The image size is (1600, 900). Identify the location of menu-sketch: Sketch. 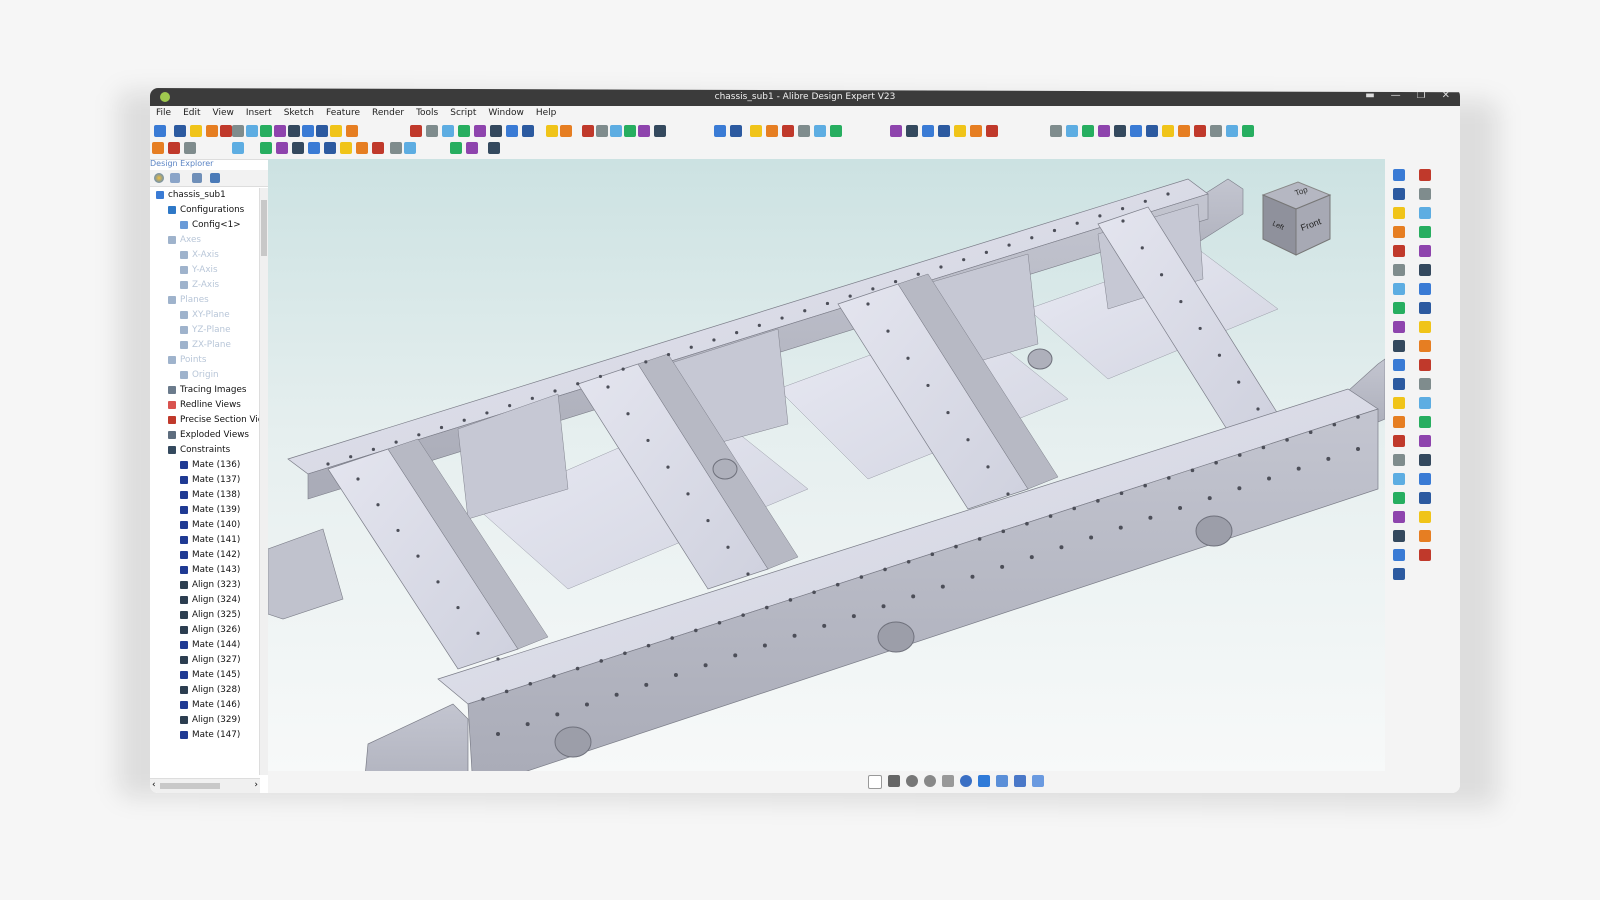
(299, 113).